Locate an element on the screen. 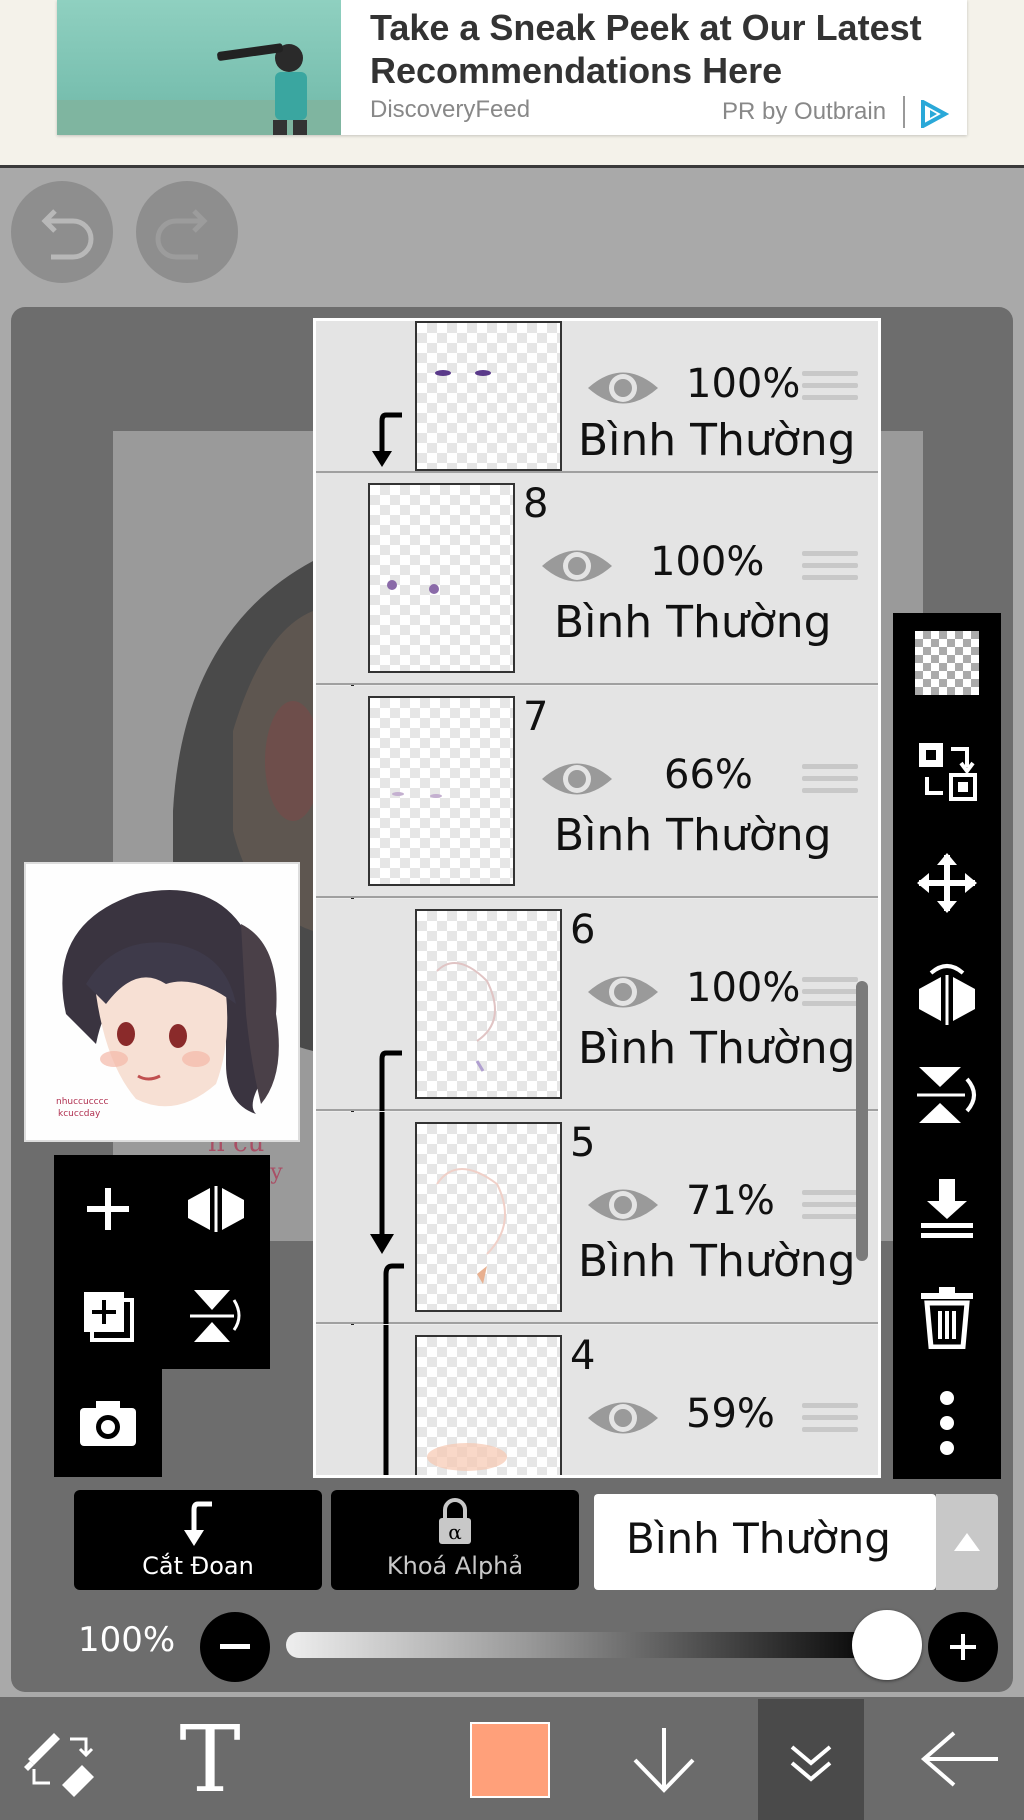 Image resolution: width=1024 pixels, height=1820 pixels. camera-icon is located at coordinates (108, 1423).